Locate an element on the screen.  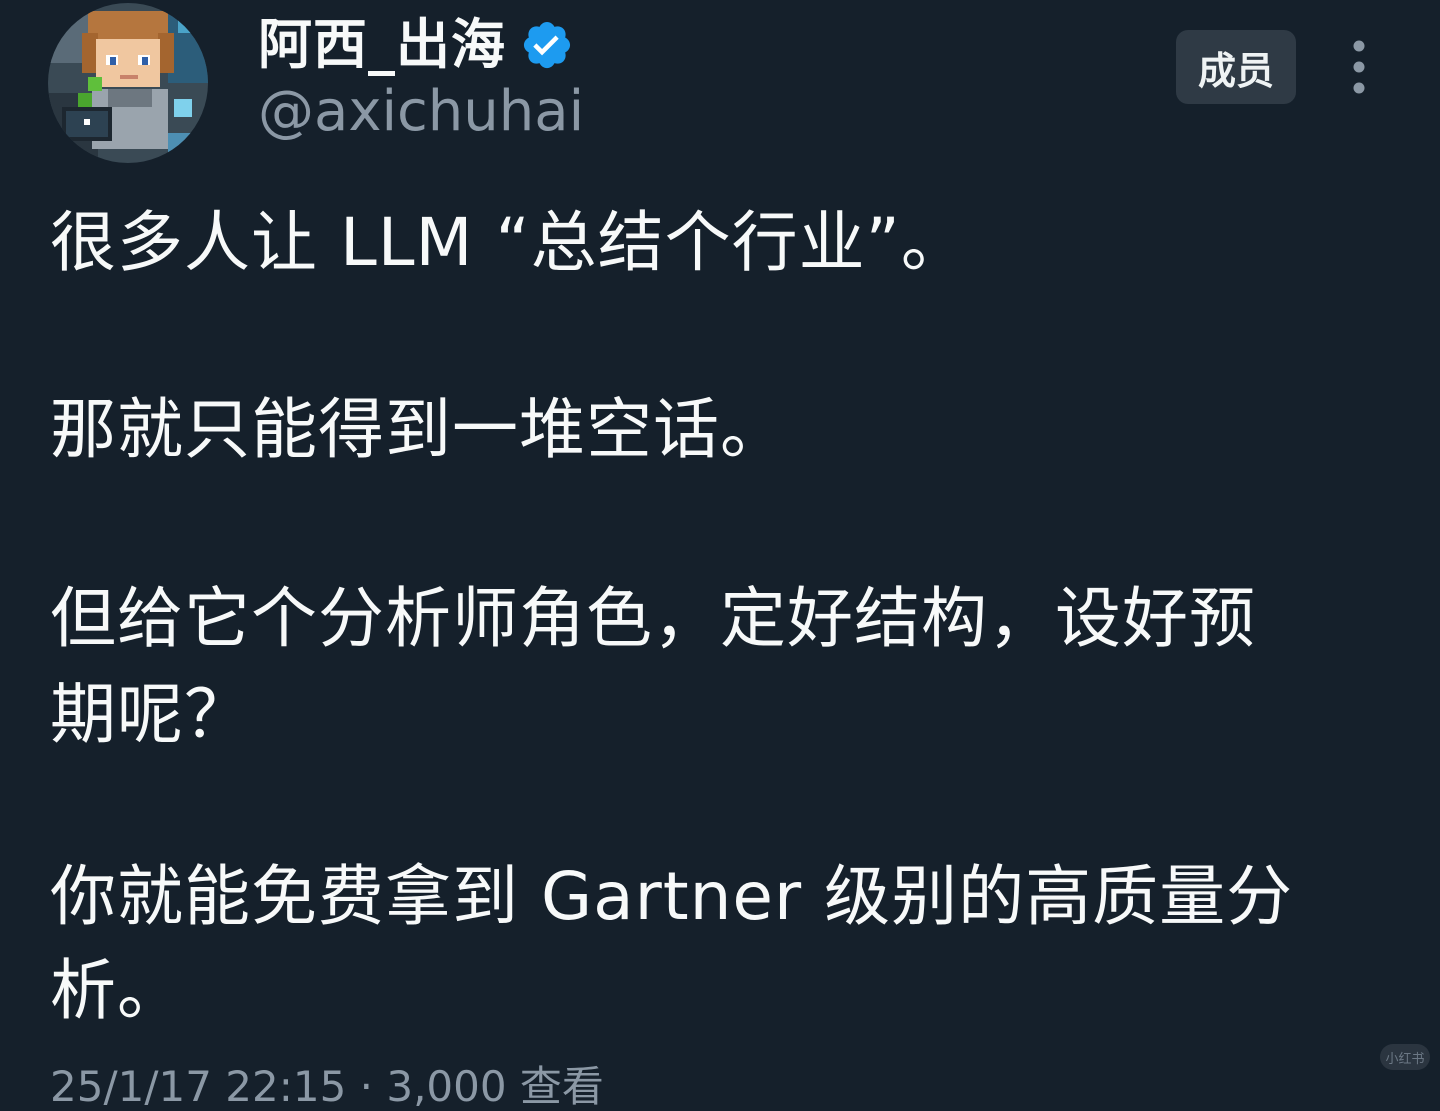
author-name-row: 阿西_出海 is located at coordinates (416, 45).